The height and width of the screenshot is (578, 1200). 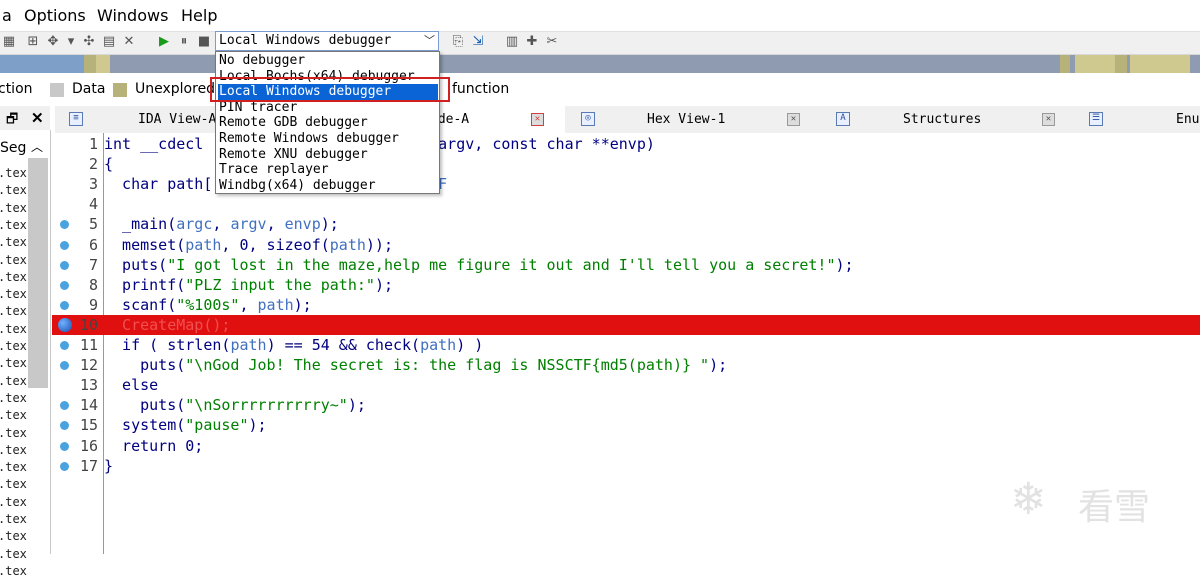 I want to click on code-line: 8 printf("PLZ input the path:");, so click(x=626, y=285).